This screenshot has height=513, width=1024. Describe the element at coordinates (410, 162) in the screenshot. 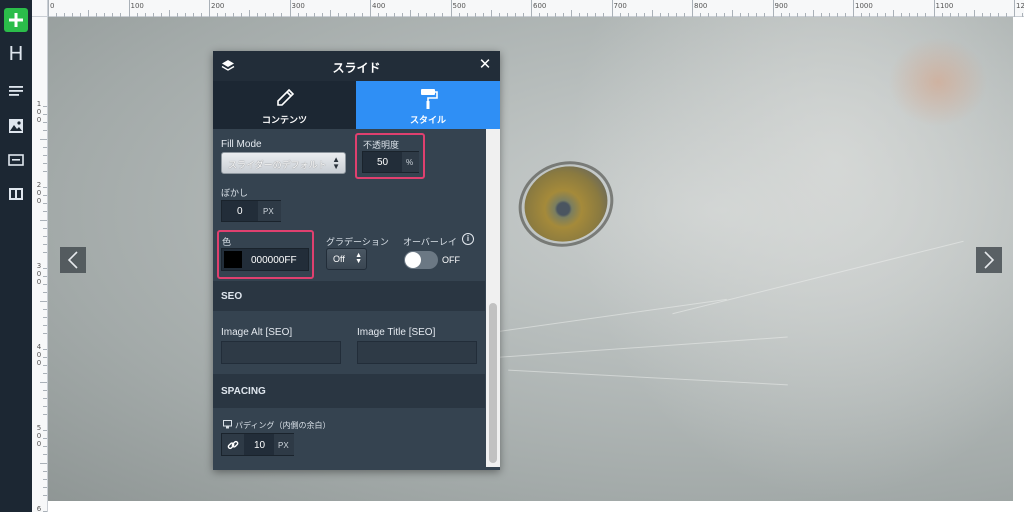

I see `opacity-unit: %` at that location.